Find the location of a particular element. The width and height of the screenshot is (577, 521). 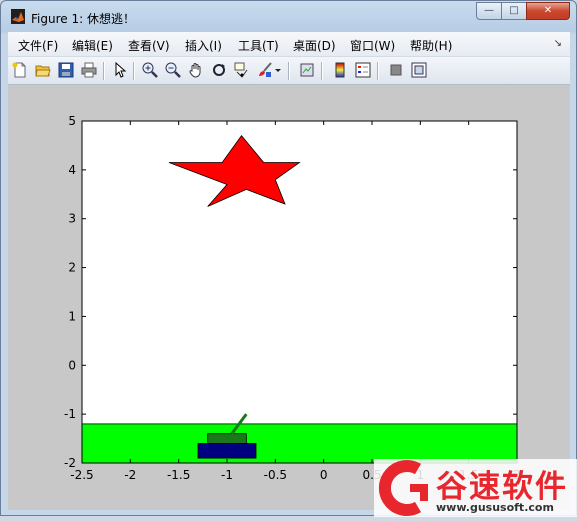

tank-turret is located at coordinates (227, 438).